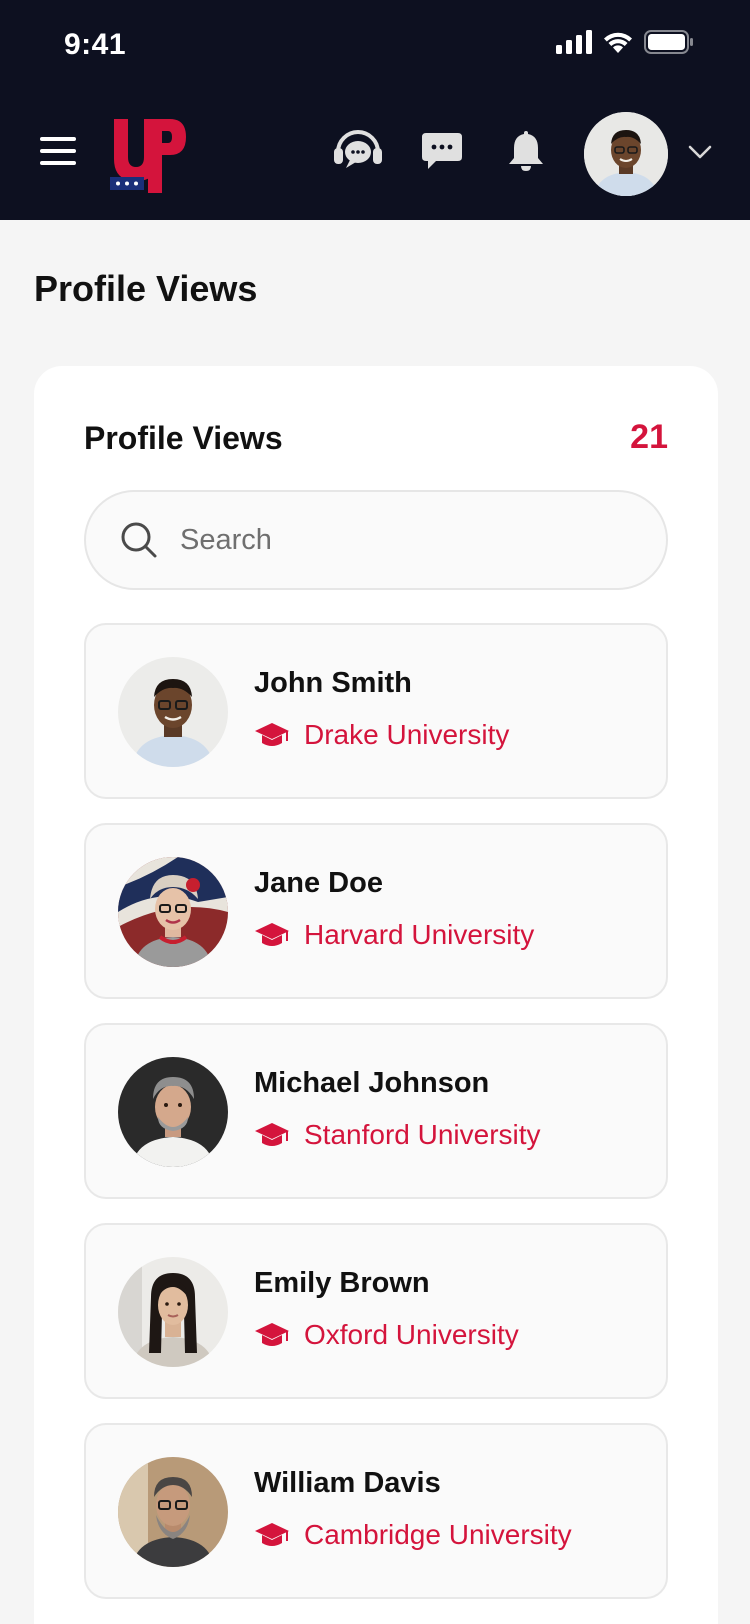  What do you see at coordinates (419, 934) in the screenshot?
I see `university-label: Harvard University` at bounding box center [419, 934].